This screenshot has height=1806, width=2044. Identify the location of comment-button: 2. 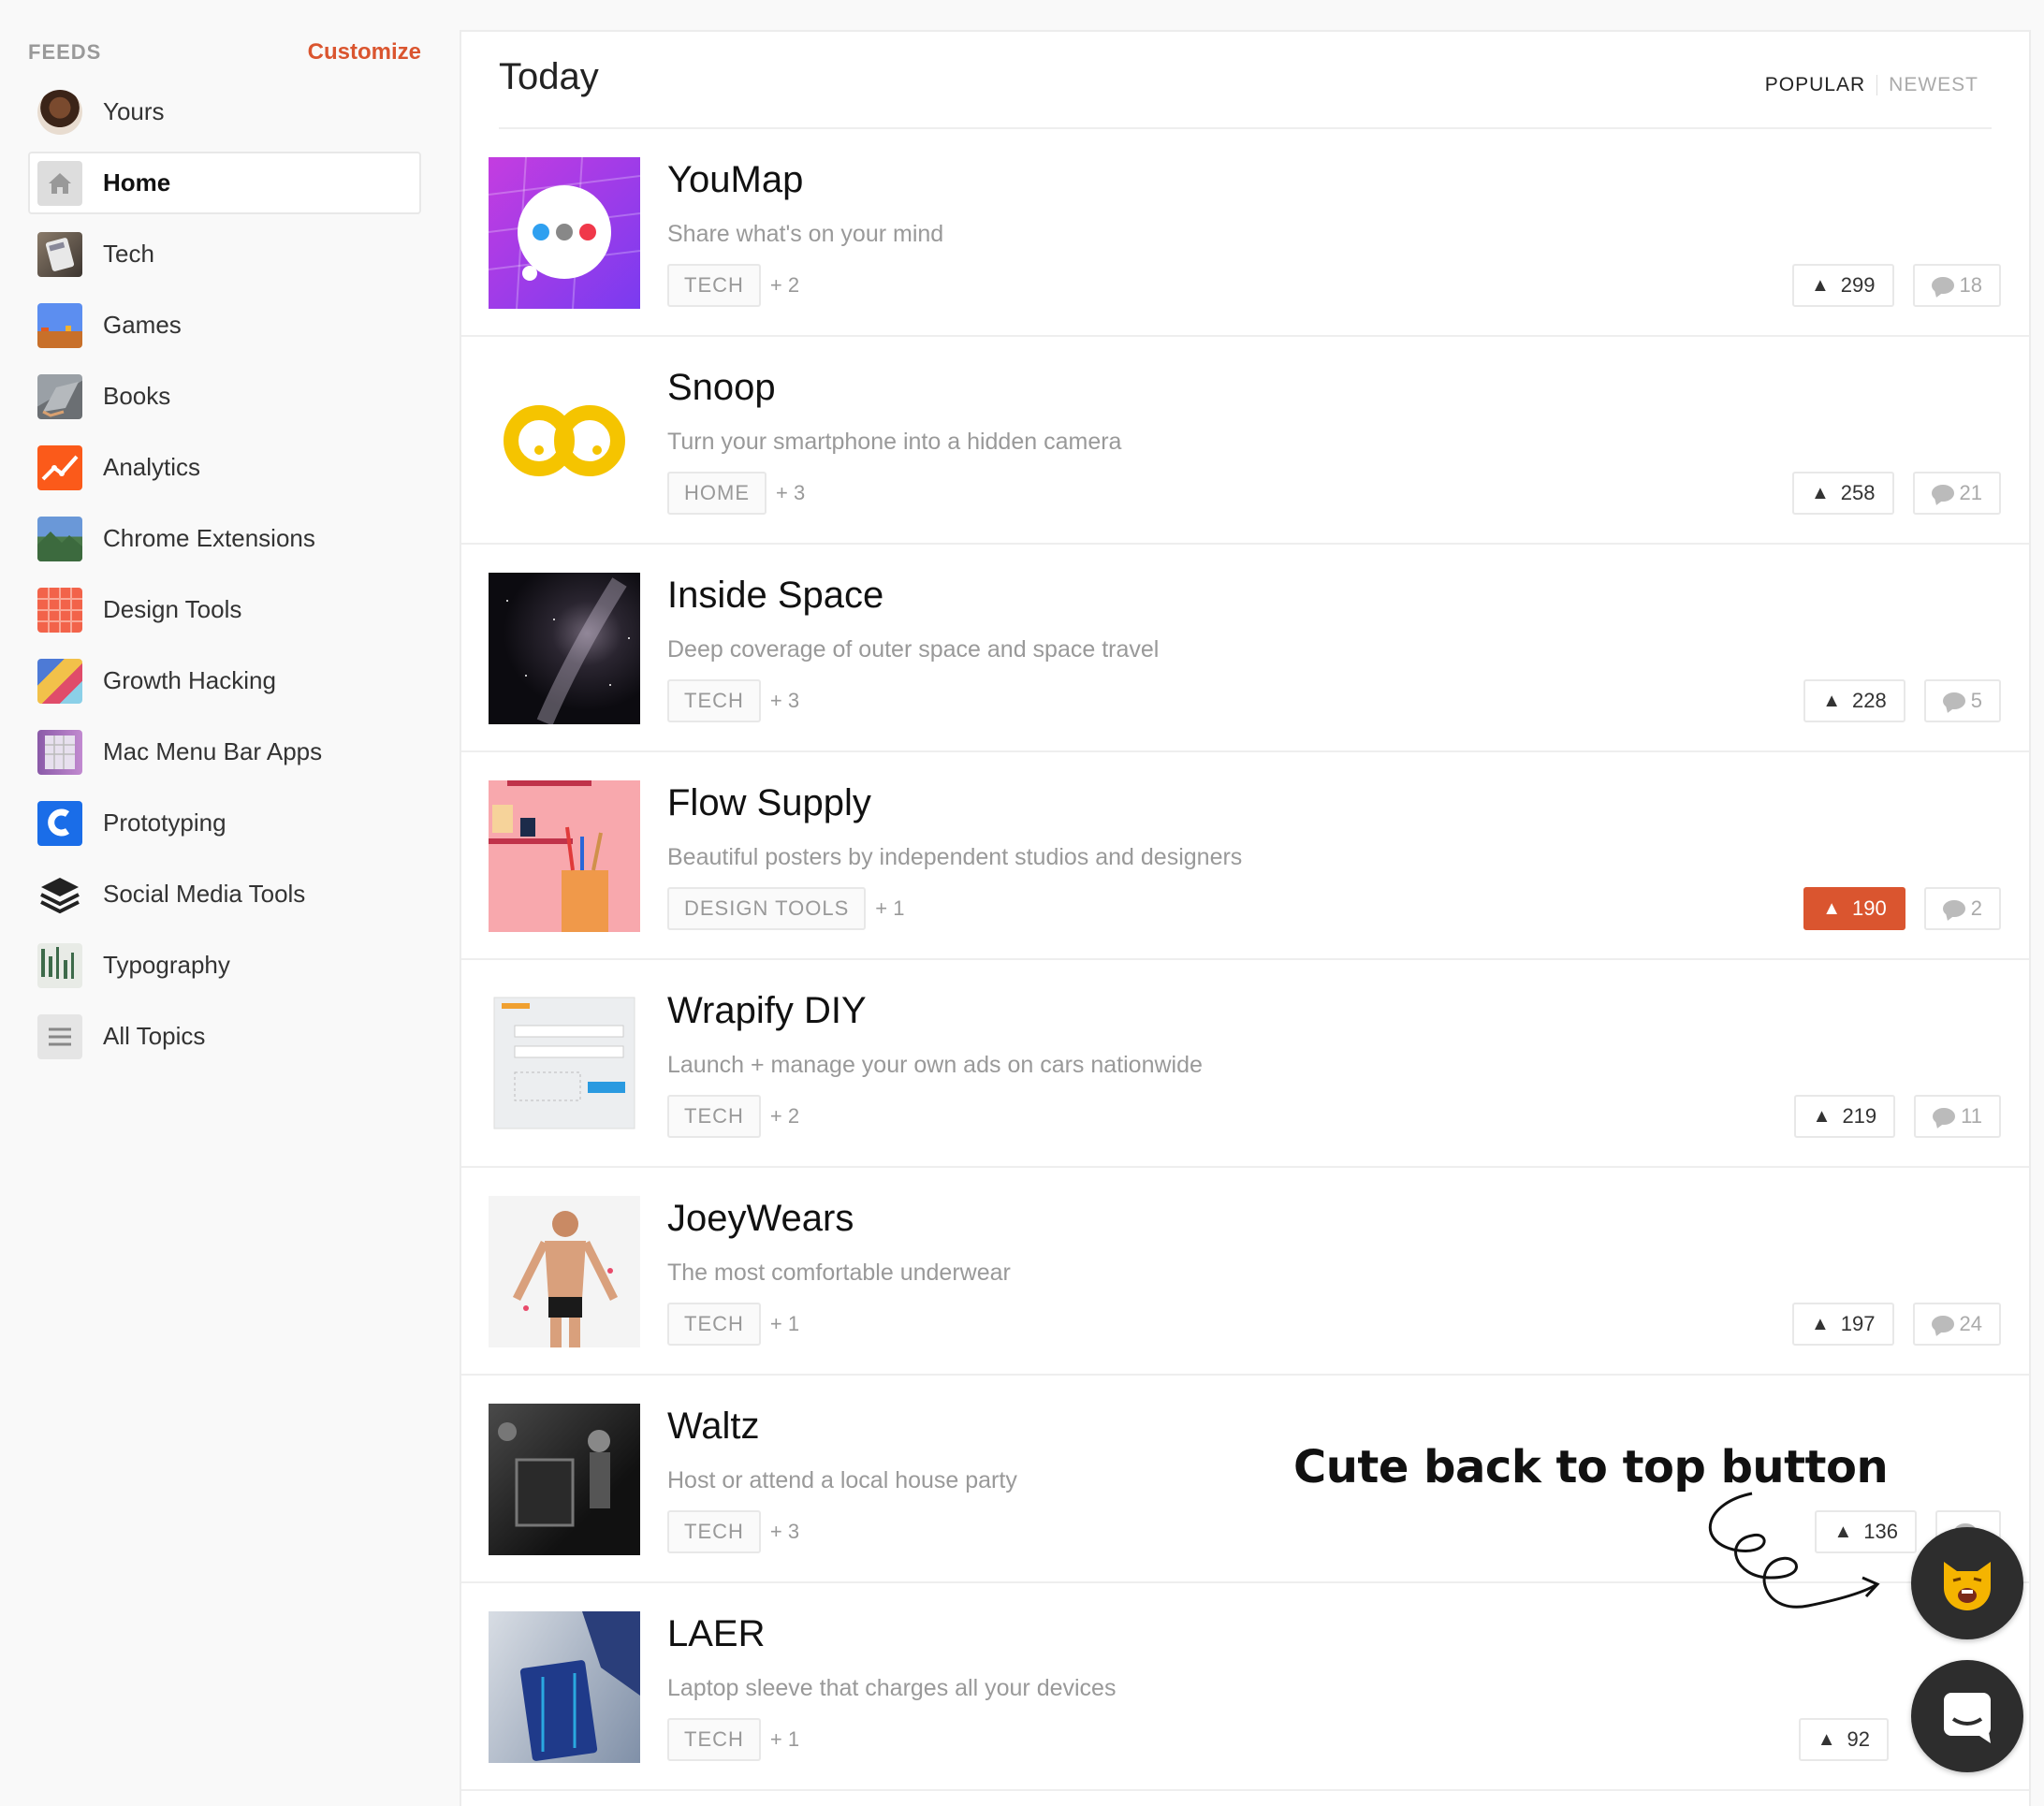
(1962, 908).